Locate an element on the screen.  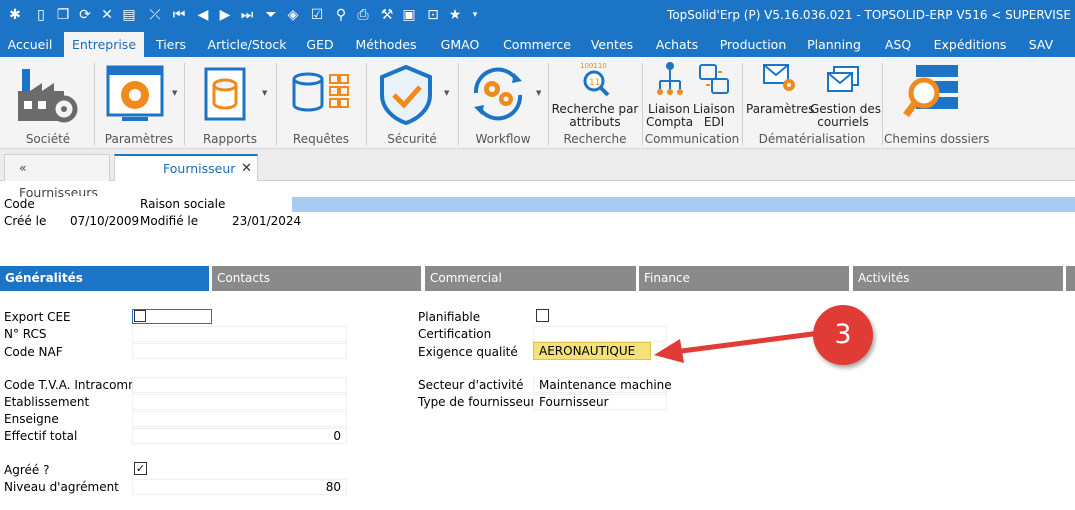
workflow-dropdown-icon: ▼ is located at coordinates (538, 93).